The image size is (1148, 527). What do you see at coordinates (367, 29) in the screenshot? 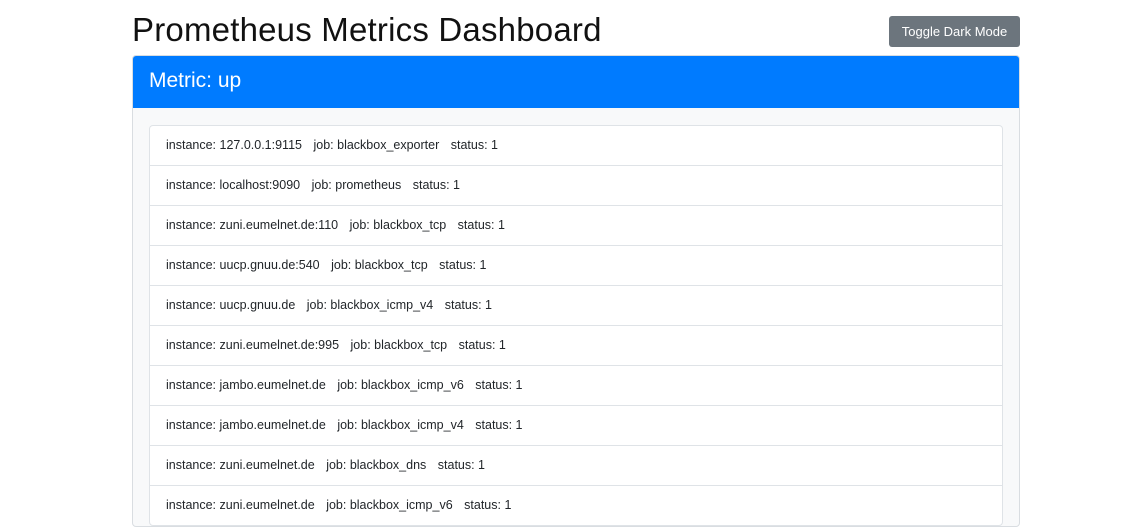
I see `page-title: Prometheus Metrics Dashboard` at bounding box center [367, 29].